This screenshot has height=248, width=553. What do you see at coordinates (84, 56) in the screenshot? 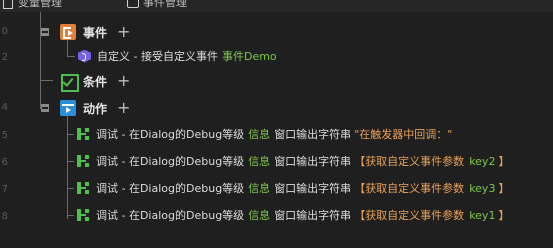
I see `custom-event-icon` at bounding box center [84, 56].